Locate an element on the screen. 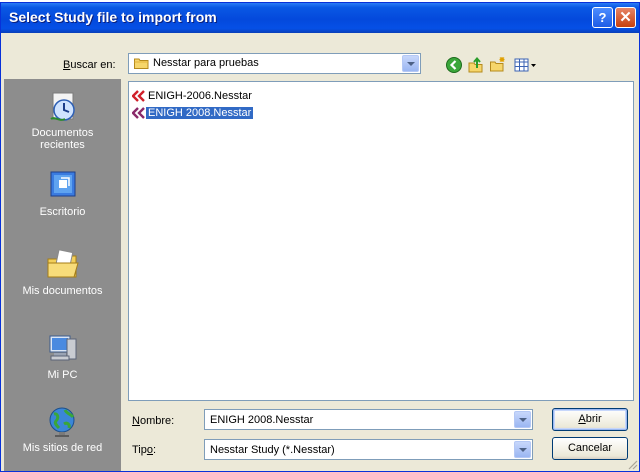  place-label-line1: Mi PC is located at coordinates (62, 375).